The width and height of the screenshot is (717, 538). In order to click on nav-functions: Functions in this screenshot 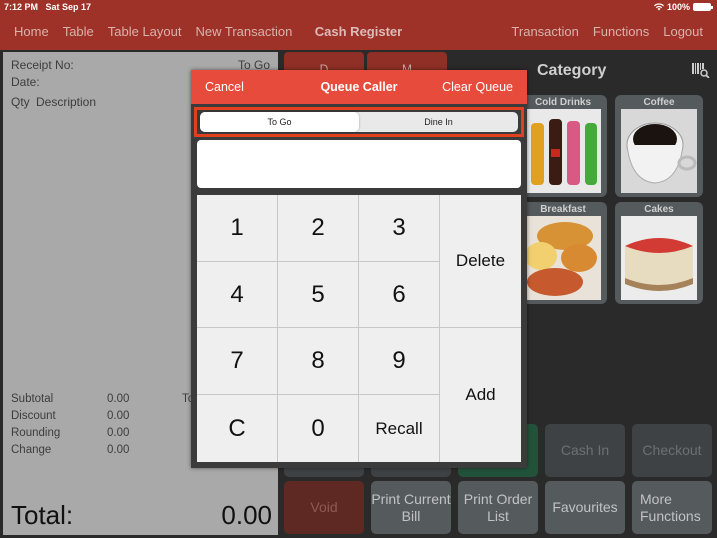, I will do `click(621, 31)`.